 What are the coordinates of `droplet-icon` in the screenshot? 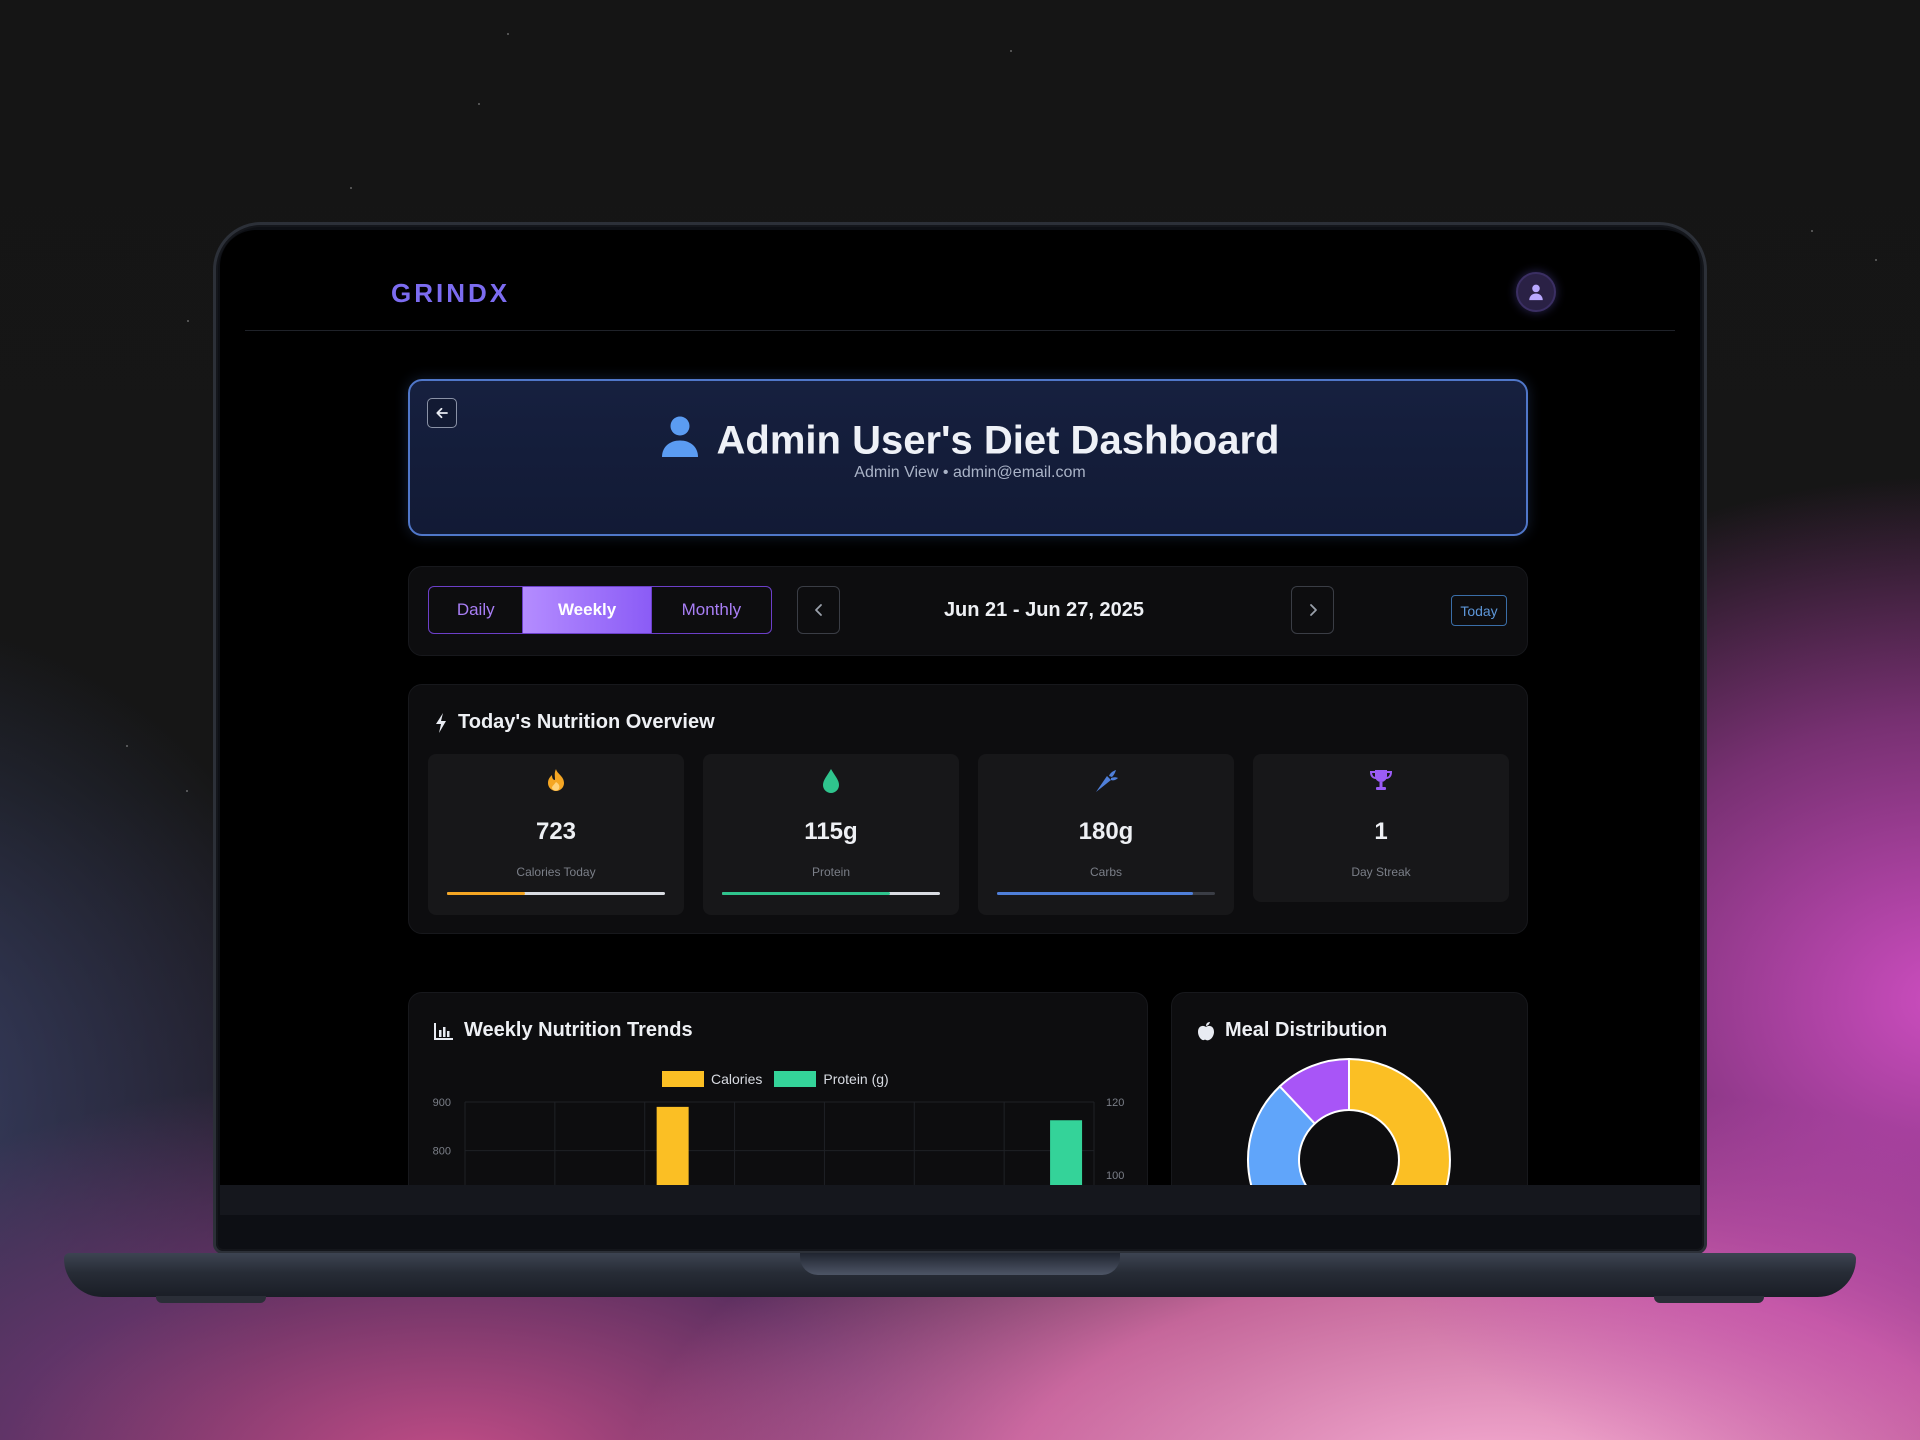 It's located at (831, 781).